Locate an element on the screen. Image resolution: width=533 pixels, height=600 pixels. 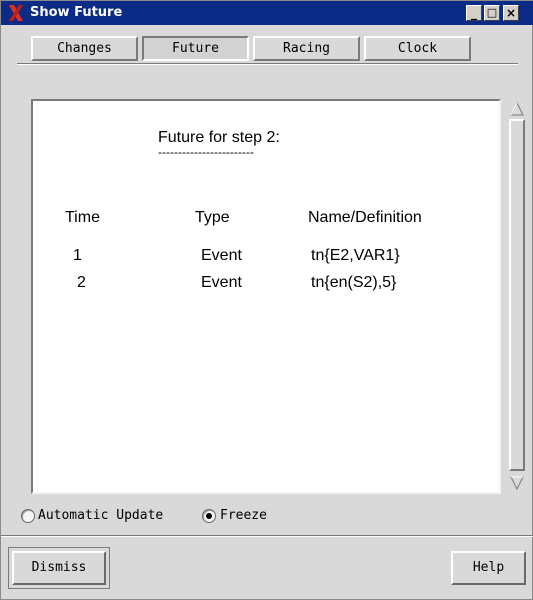
maximize-button: □ is located at coordinates (492, 13).